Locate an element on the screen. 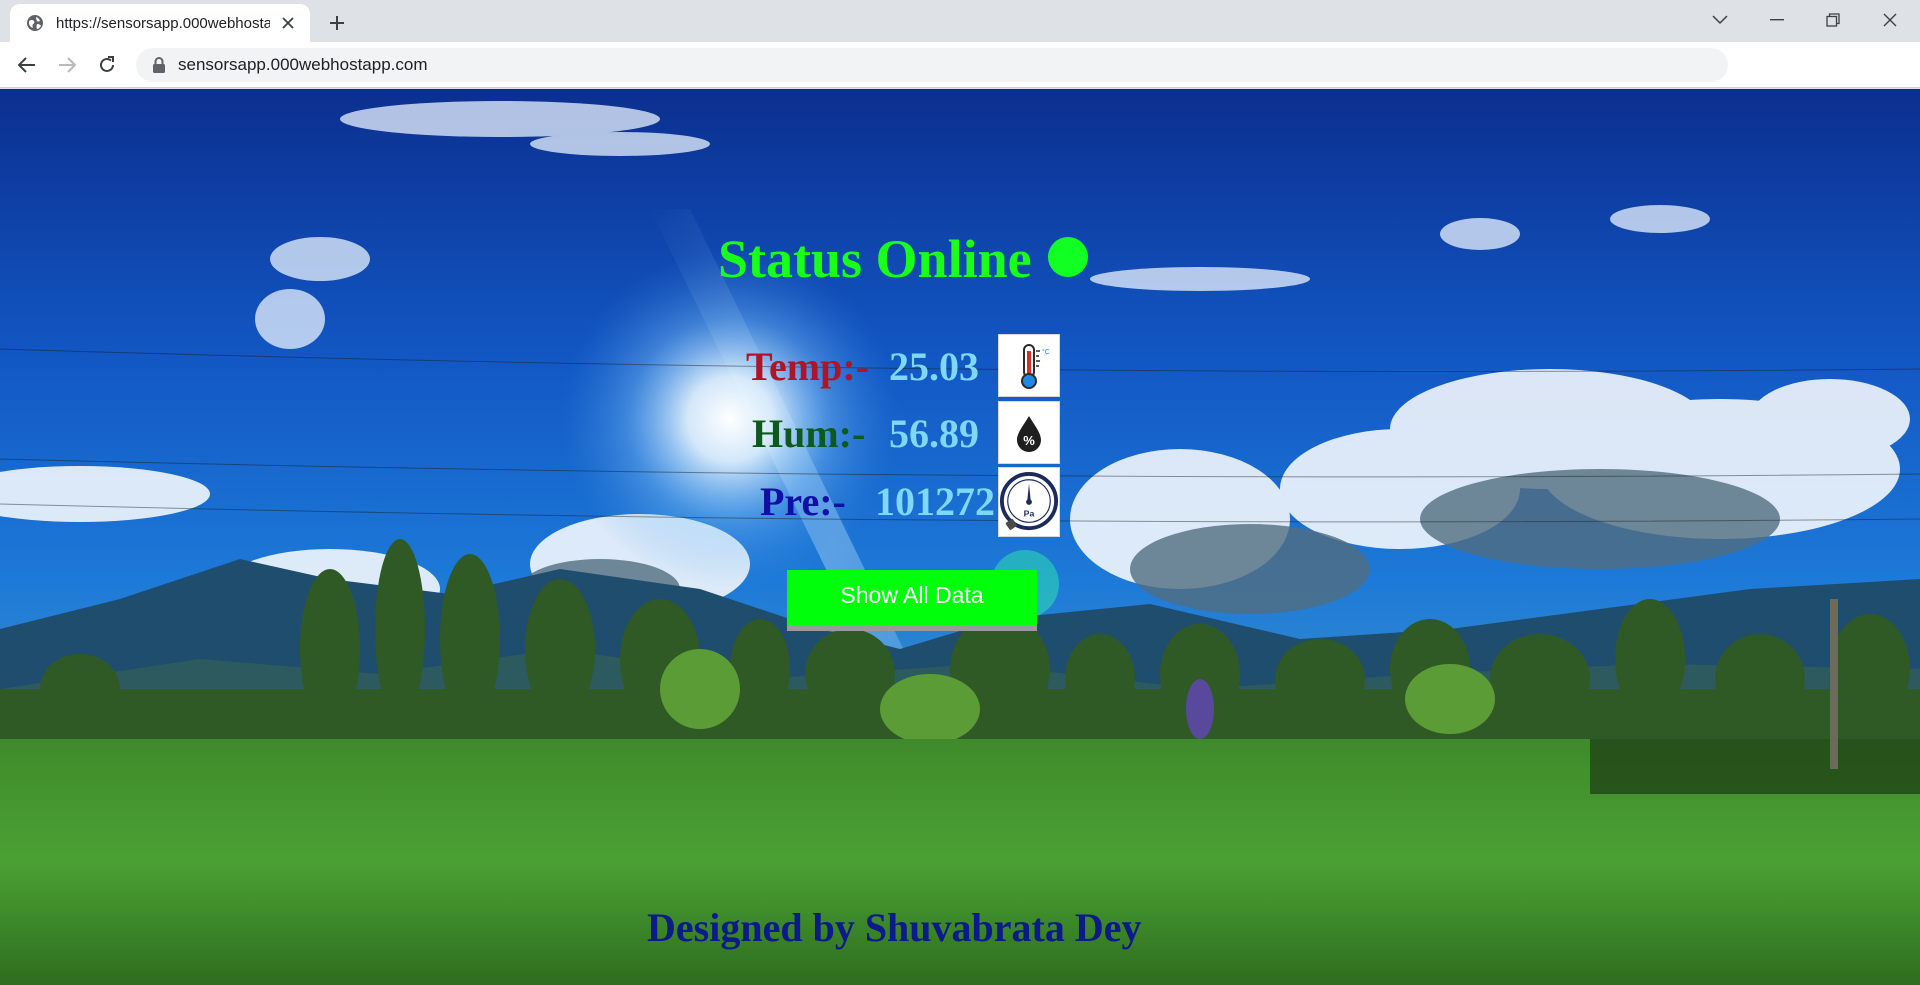  forward-button is located at coordinates (67, 65).